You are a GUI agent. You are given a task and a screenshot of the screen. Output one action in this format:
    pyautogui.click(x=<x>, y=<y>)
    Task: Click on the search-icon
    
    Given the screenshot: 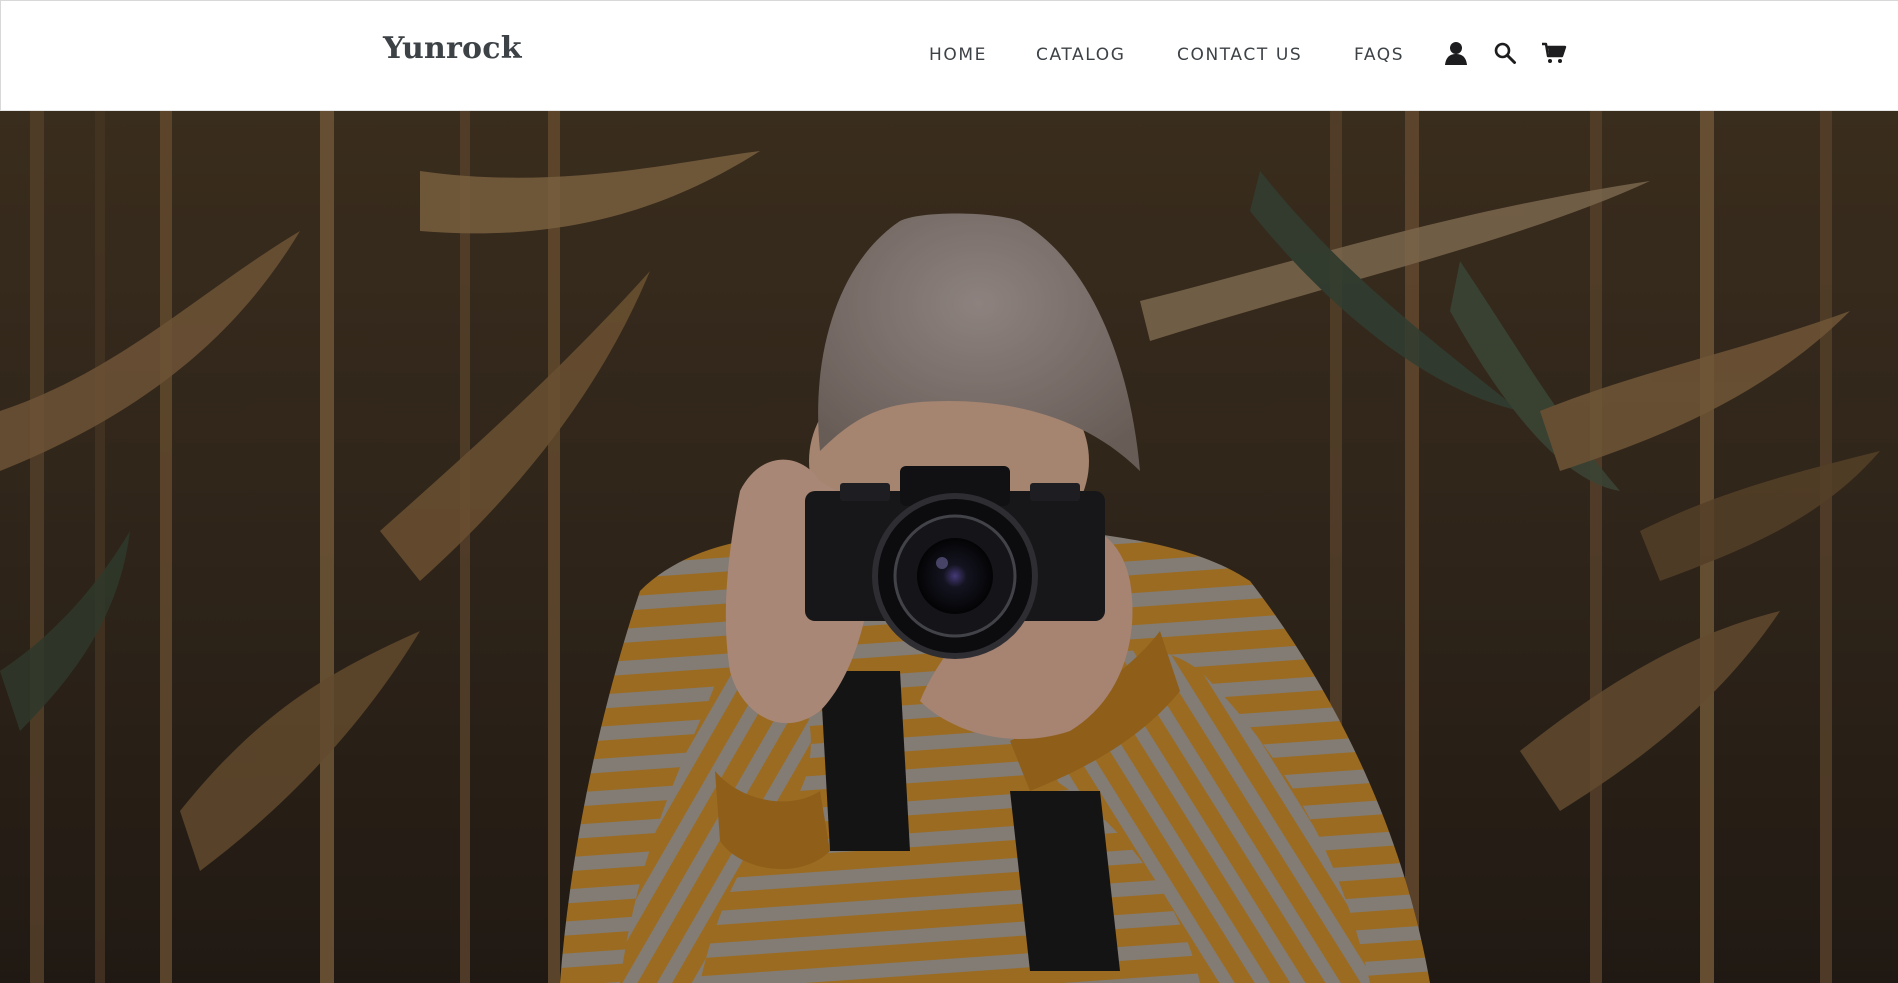 What is the action you would take?
    pyautogui.click(x=1505, y=53)
    